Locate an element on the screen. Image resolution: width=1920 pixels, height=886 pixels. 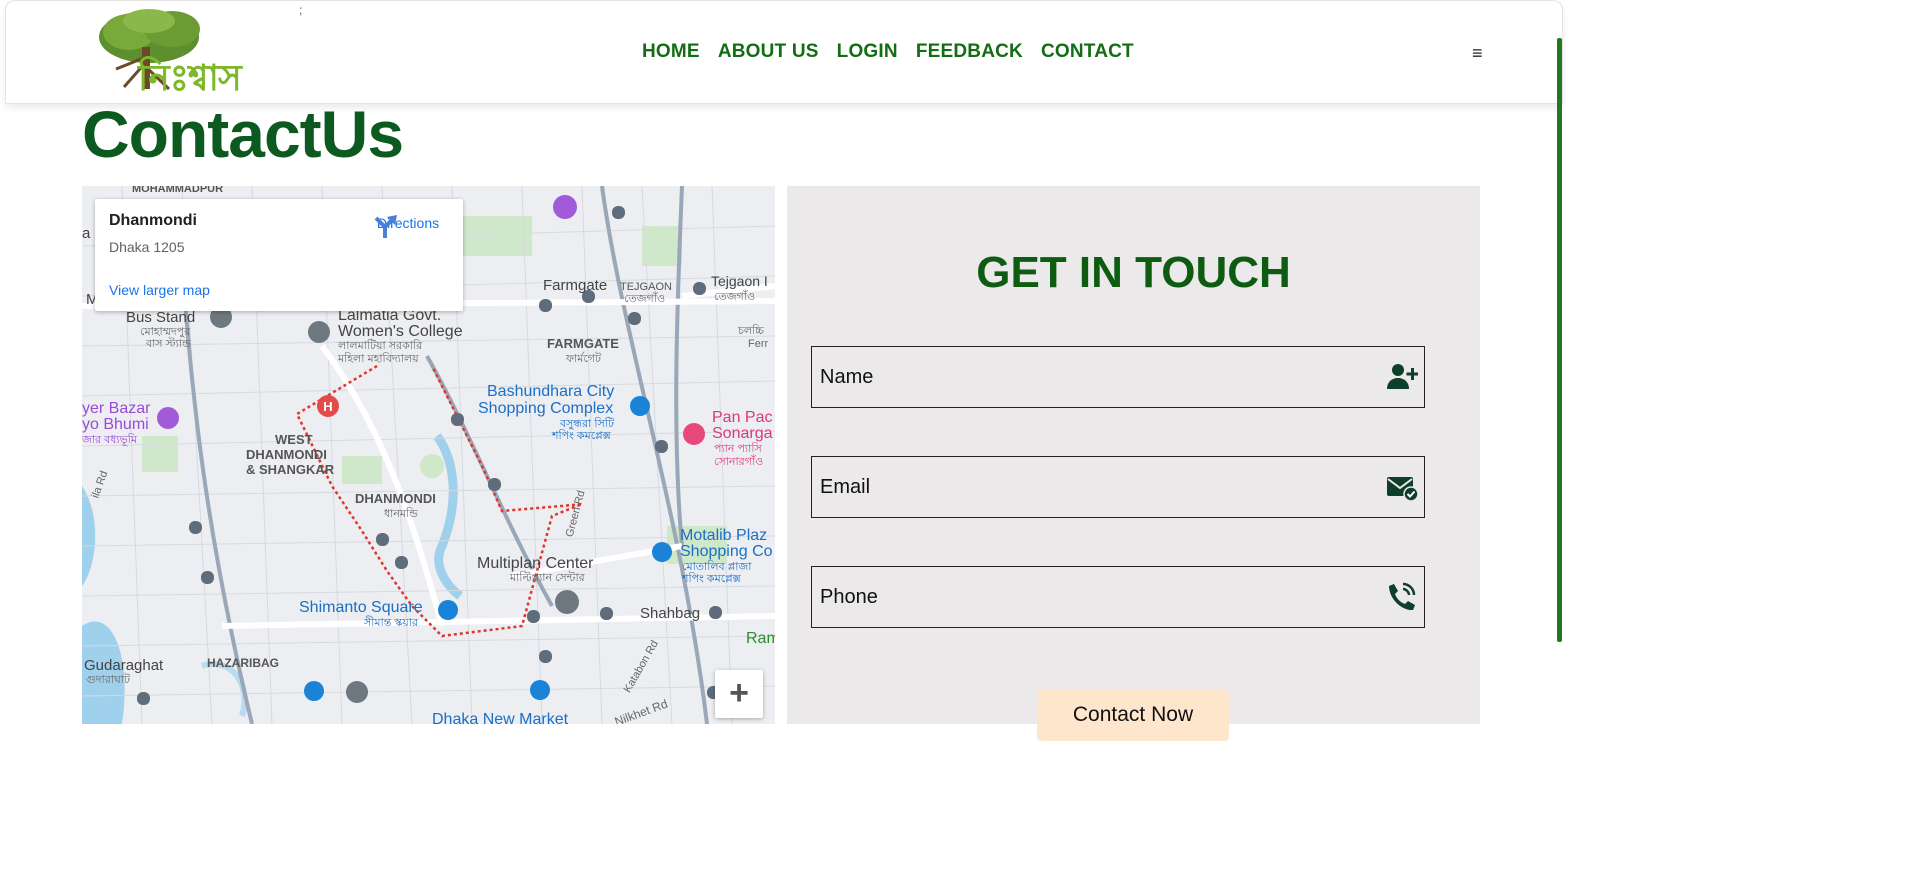
map-label: বসুন্ধরা সিটি is located at coordinates (587, 423).